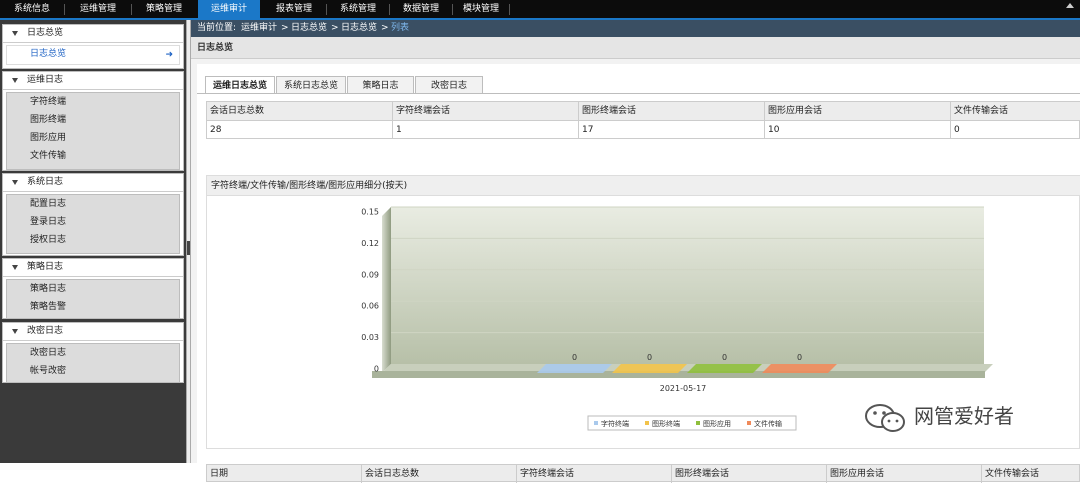 Image resolution: width=1080 pixels, height=483 pixels. I want to click on nav-item-system-management: 系统管理, so click(358, 9).